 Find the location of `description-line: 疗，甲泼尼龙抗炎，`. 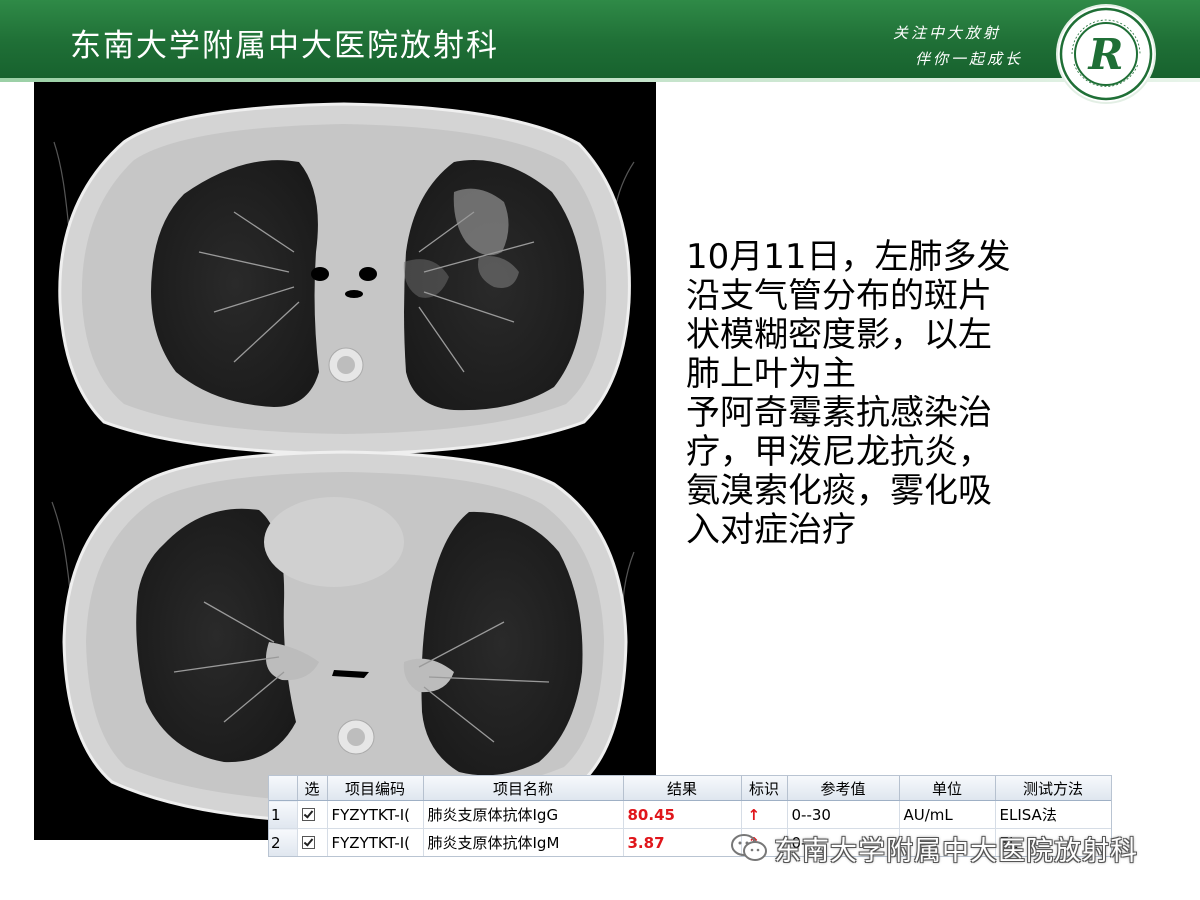

description-line: 疗，甲泼尼龙抗炎， is located at coordinates (839, 452).